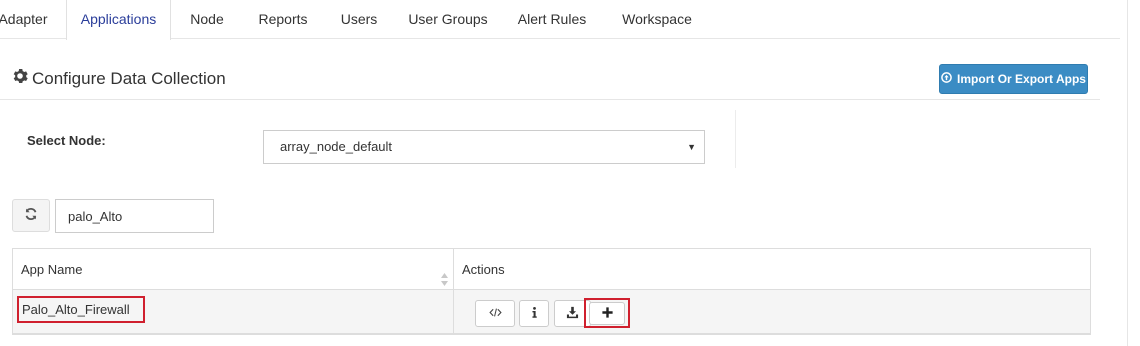  What do you see at coordinates (134, 216) in the screenshot?
I see `app-search-input` at bounding box center [134, 216].